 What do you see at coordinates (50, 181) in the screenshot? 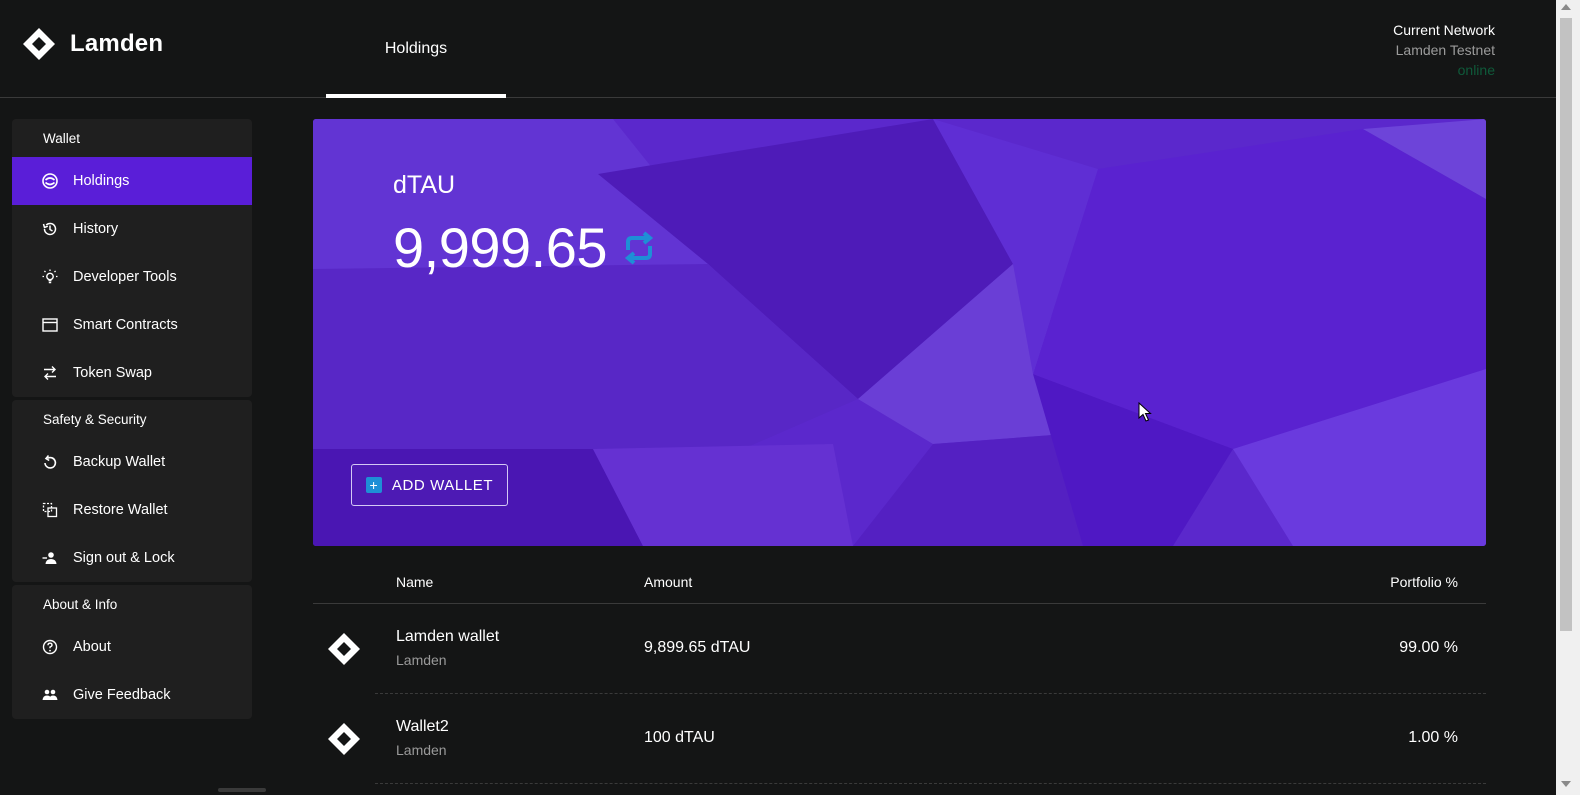
I see `holdings-icon` at bounding box center [50, 181].